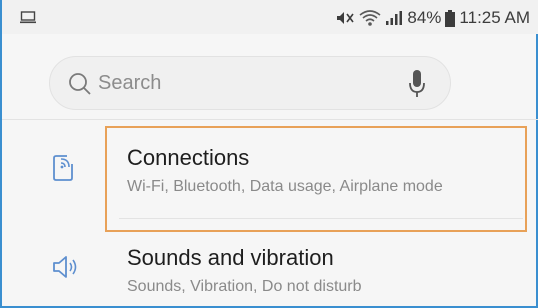  What do you see at coordinates (63, 170) in the screenshot?
I see `connections-icon` at bounding box center [63, 170].